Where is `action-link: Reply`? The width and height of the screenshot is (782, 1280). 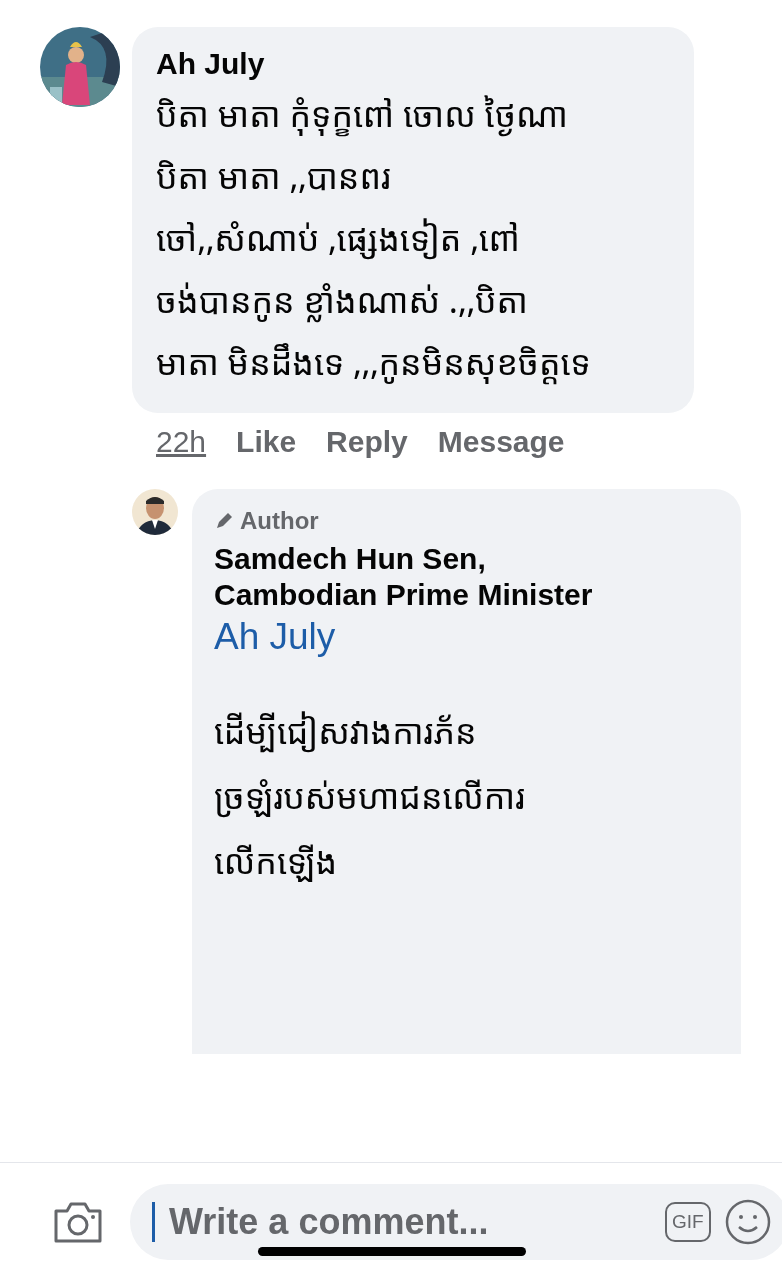 action-link: Reply is located at coordinates (367, 442).